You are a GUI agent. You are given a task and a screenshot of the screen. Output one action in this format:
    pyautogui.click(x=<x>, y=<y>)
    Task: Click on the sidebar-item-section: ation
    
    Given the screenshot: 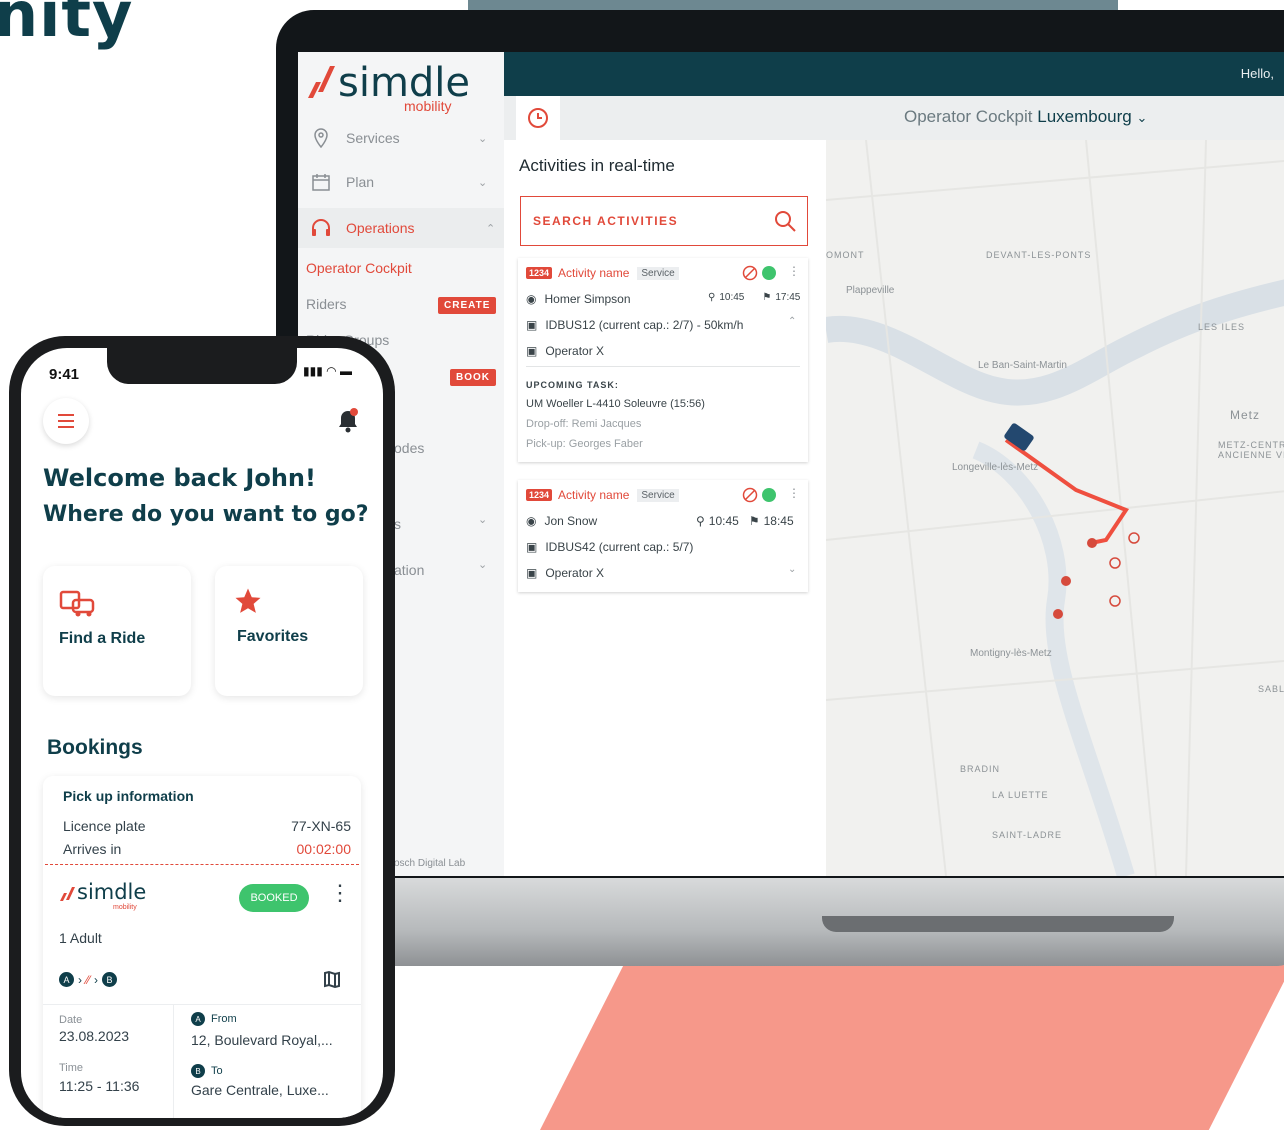 What is the action you would take?
    pyautogui.click(x=409, y=570)
    